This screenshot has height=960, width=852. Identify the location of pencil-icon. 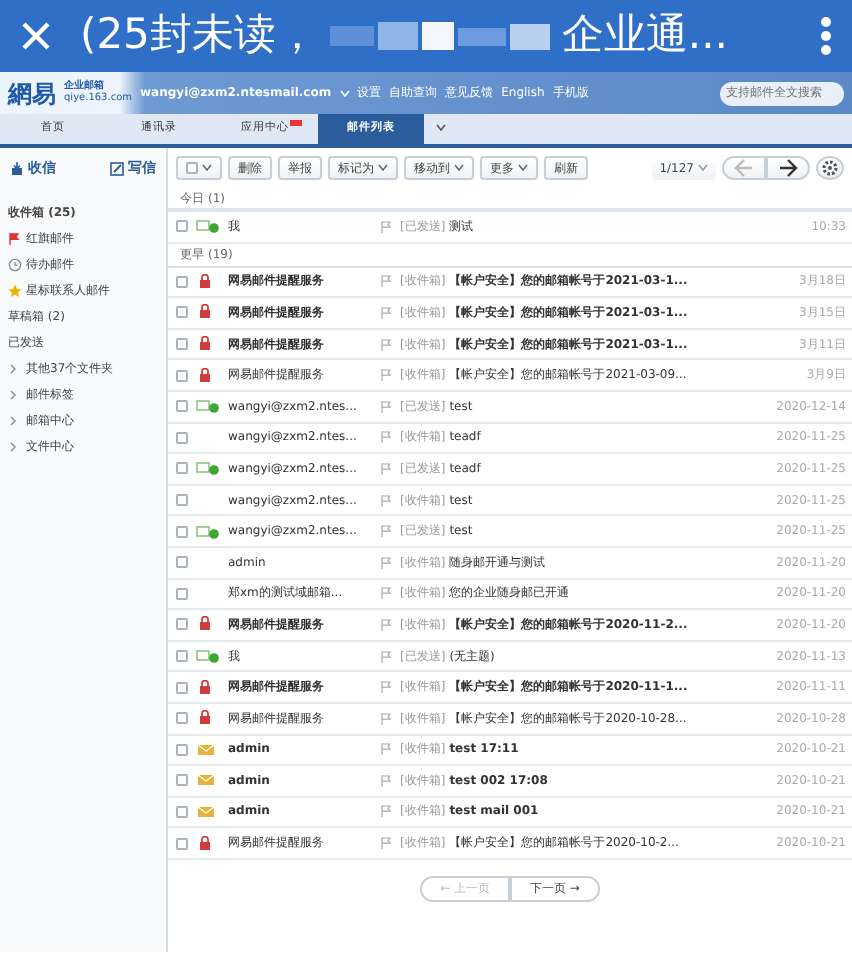
(117, 168).